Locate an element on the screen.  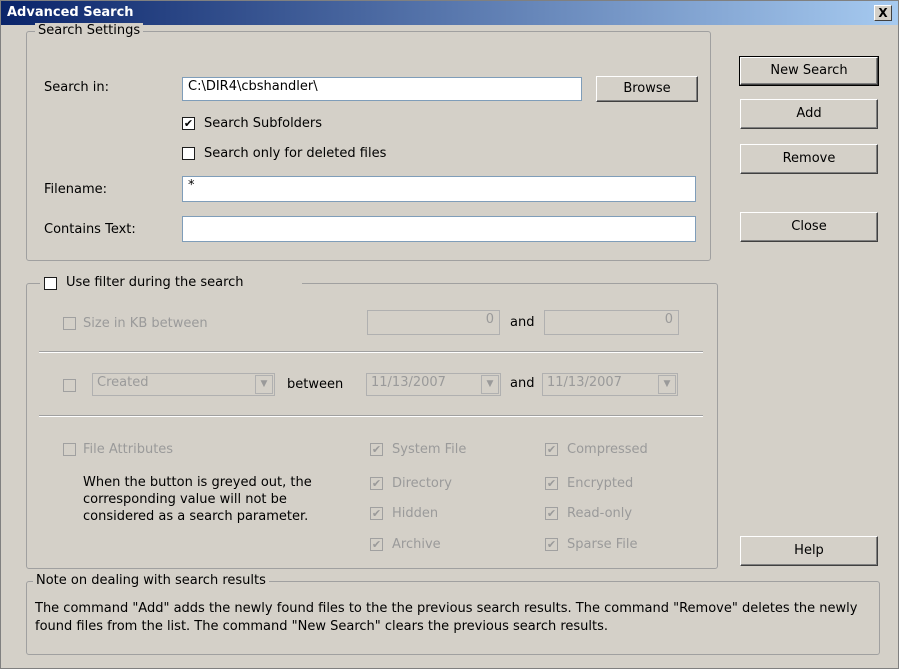
contains-text-label: Contains Text: is located at coordinates (90, 229).